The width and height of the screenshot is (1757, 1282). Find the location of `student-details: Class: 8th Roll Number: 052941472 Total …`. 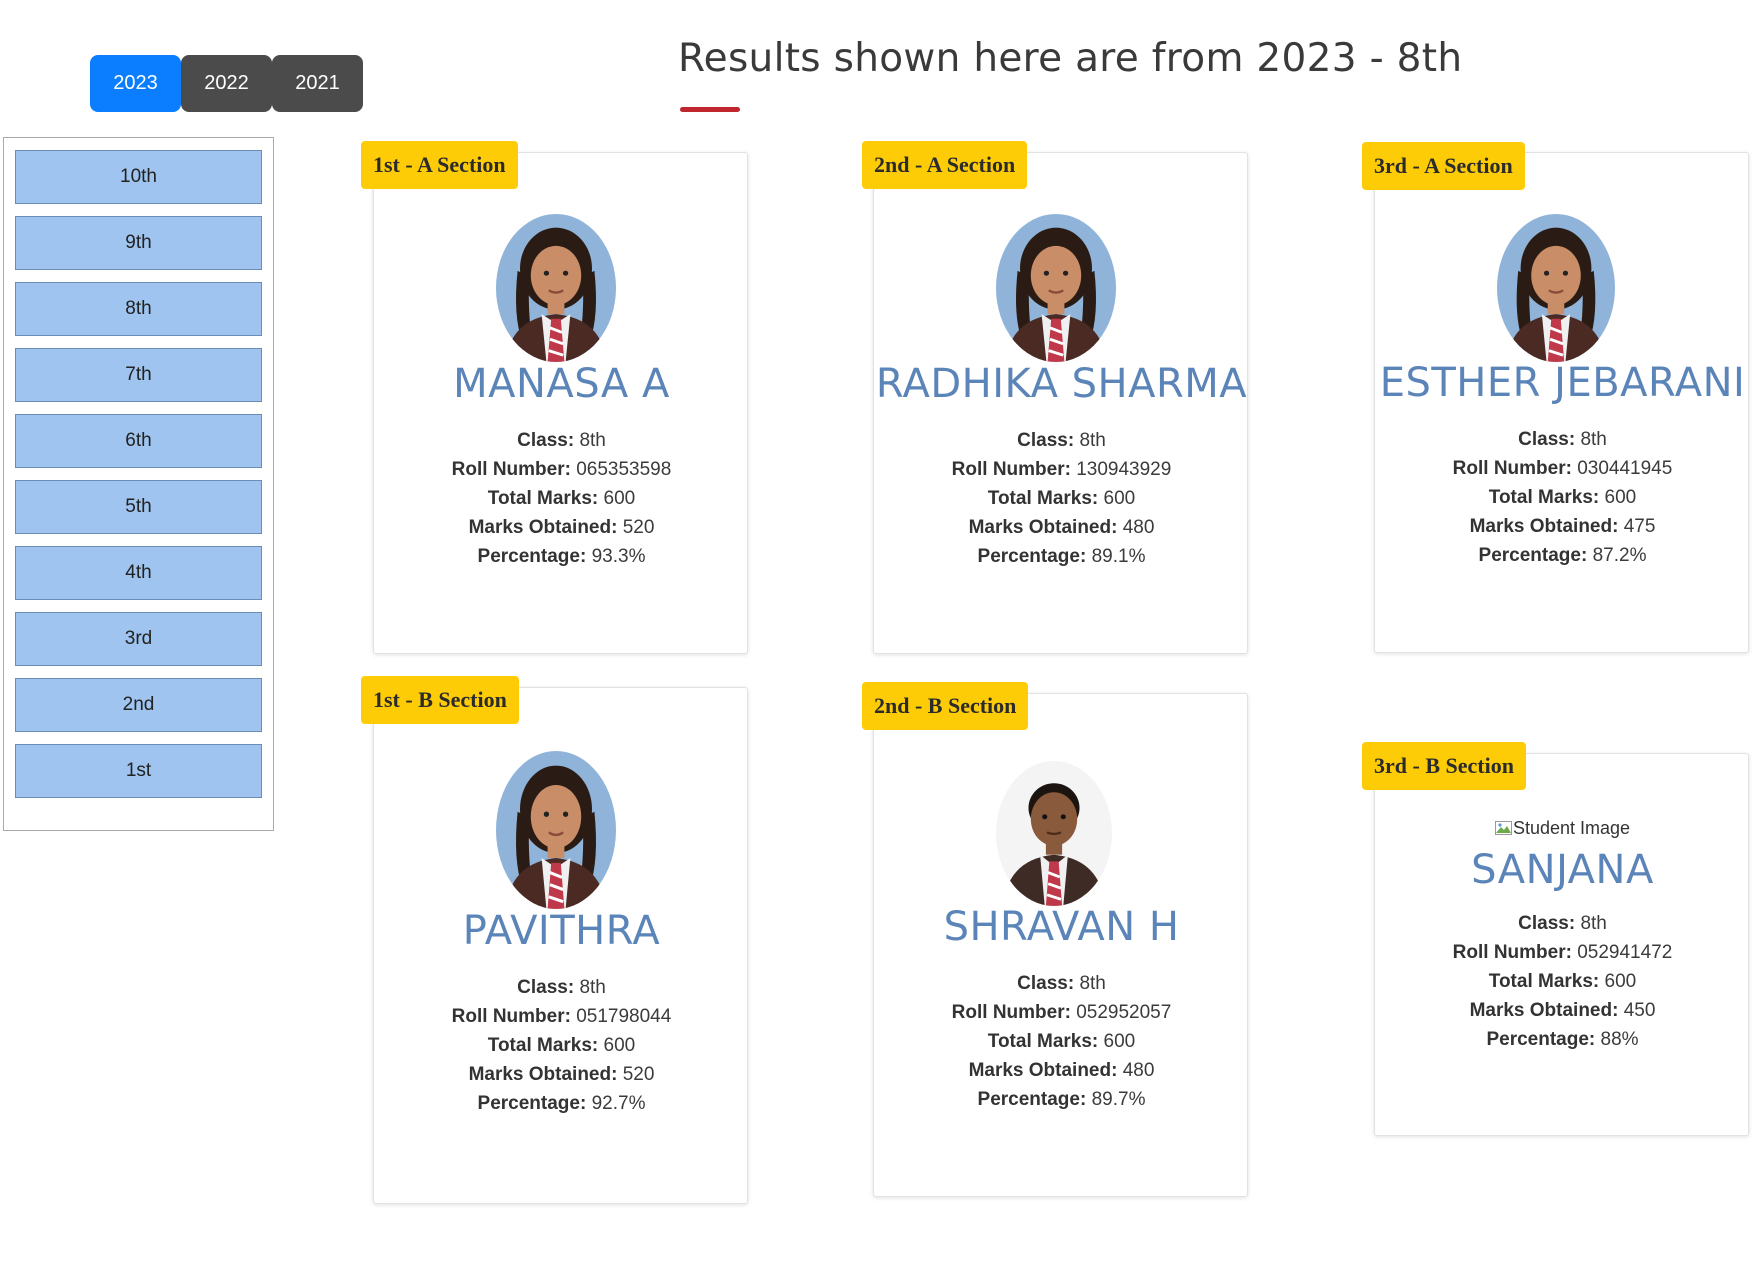

student-details: Class: 8th Roll Number: 052941472 Total … is located at coordinates (1562, 981).